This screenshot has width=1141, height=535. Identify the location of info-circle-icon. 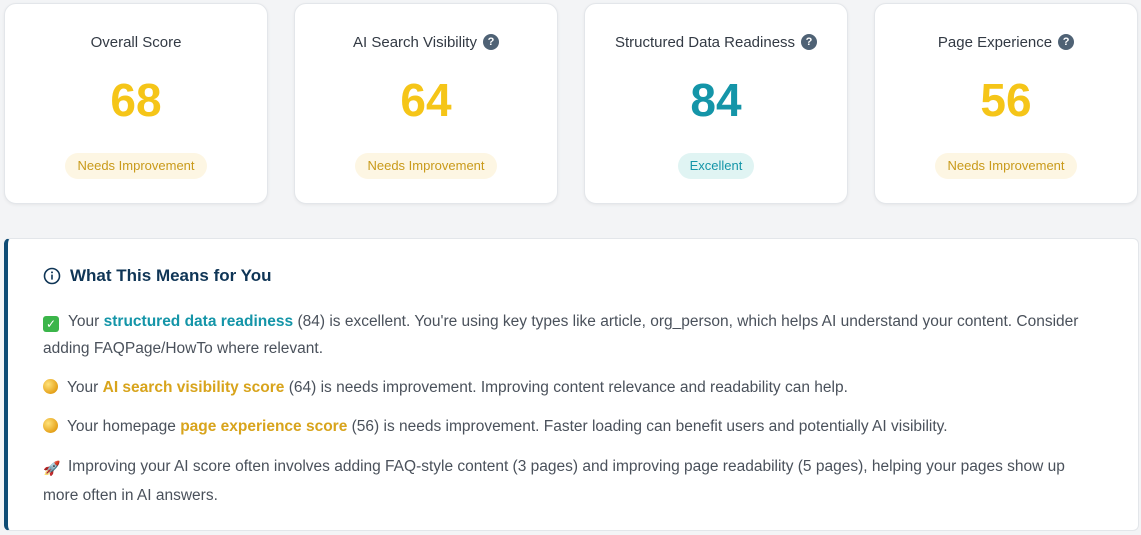
(52, 276).